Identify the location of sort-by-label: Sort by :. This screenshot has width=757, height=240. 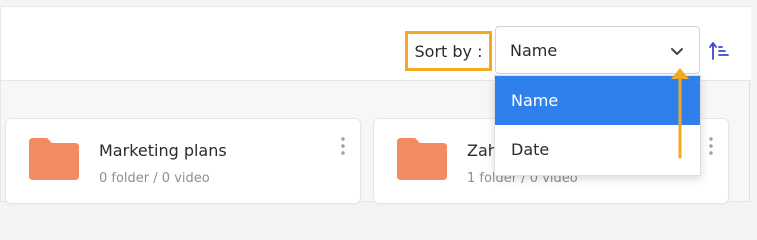
(448, 51).